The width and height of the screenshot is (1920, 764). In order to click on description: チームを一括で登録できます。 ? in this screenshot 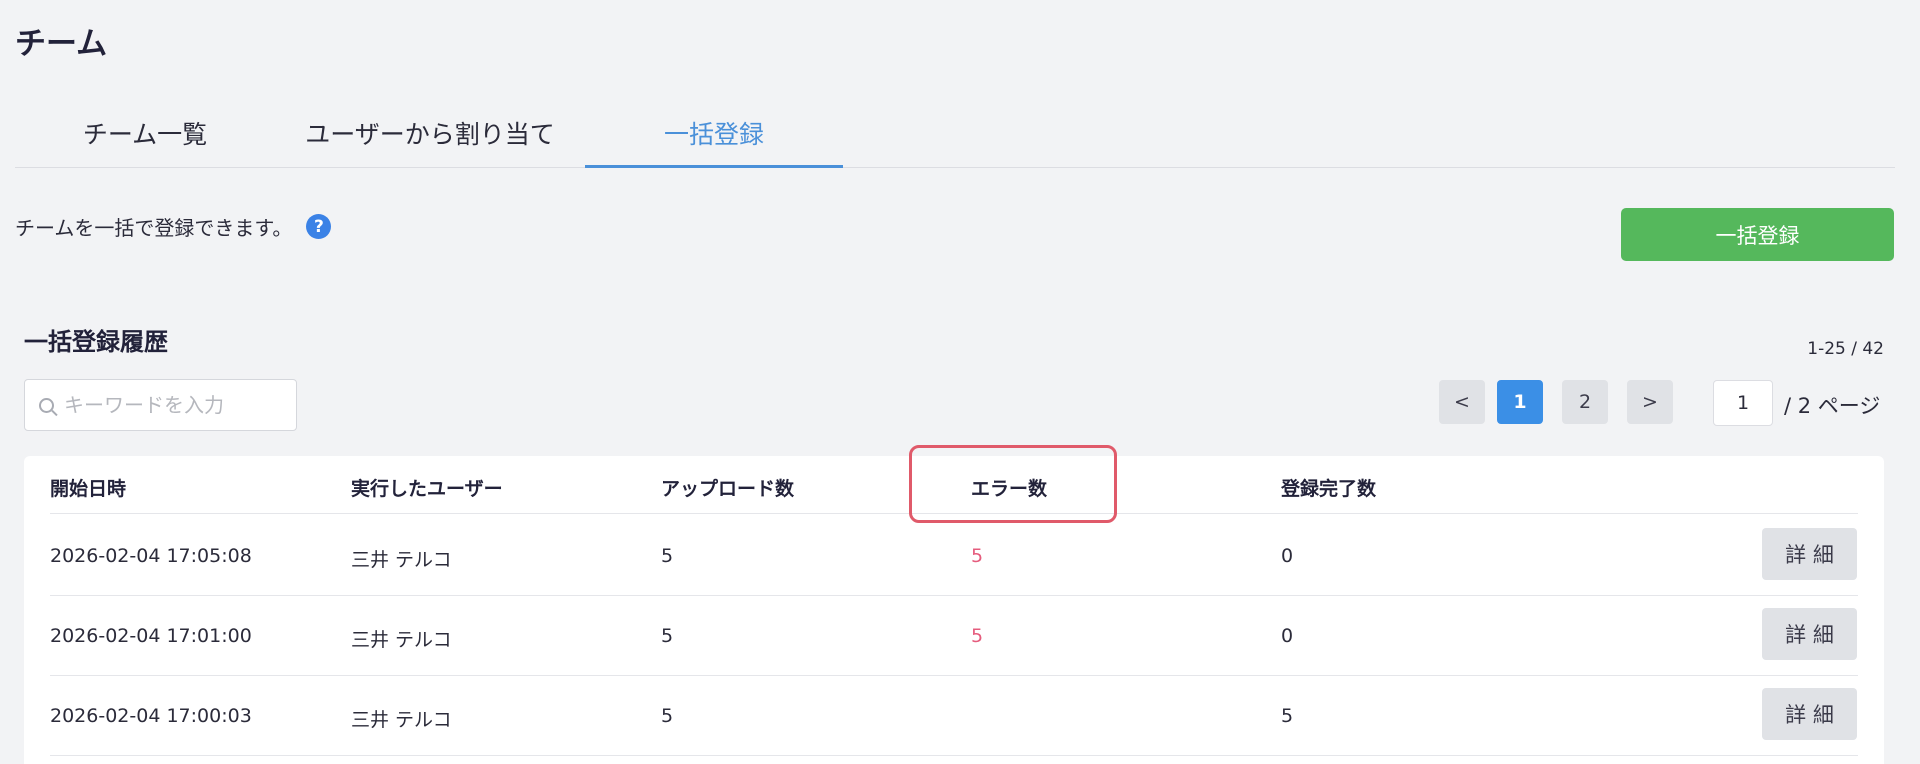, I will do `click(173, 226)`.